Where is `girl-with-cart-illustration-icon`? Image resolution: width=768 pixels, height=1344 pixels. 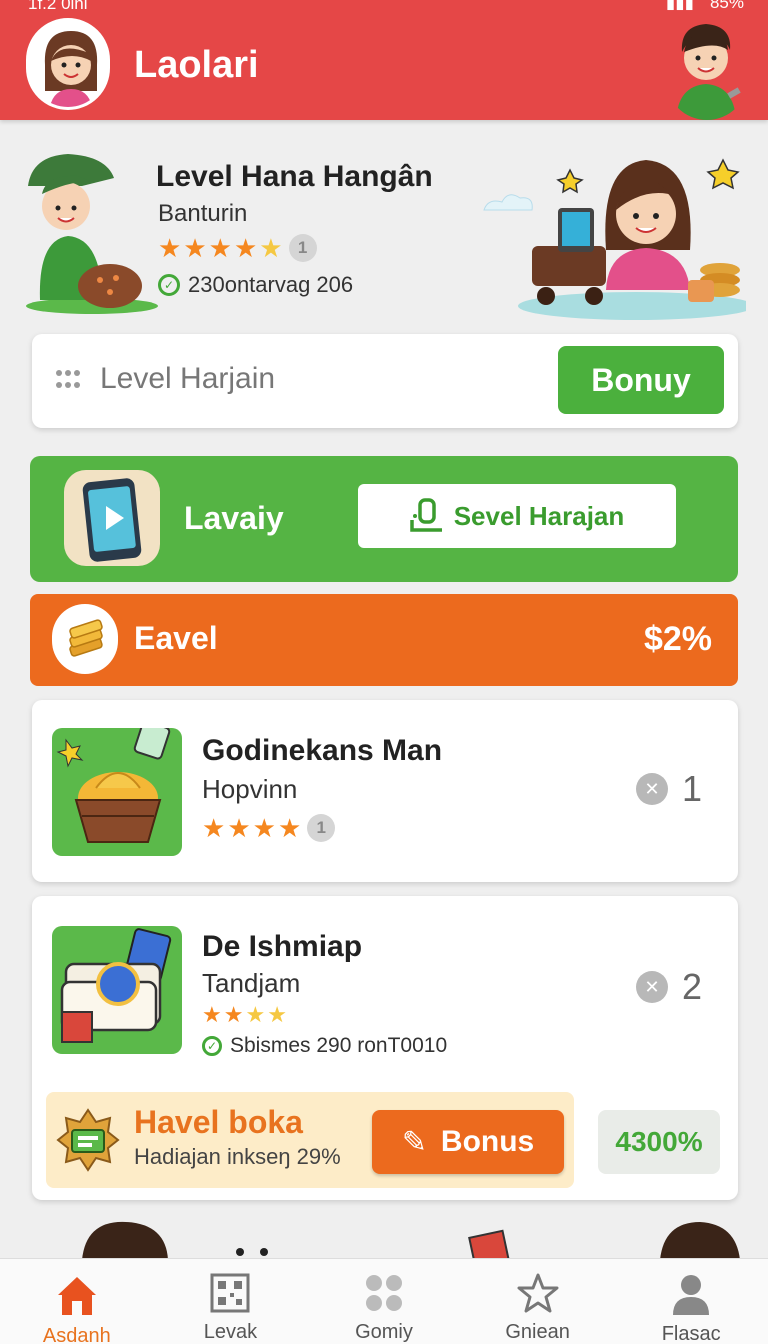
girl-with-cart-illustration-icon is located at coordinates (614, 239).